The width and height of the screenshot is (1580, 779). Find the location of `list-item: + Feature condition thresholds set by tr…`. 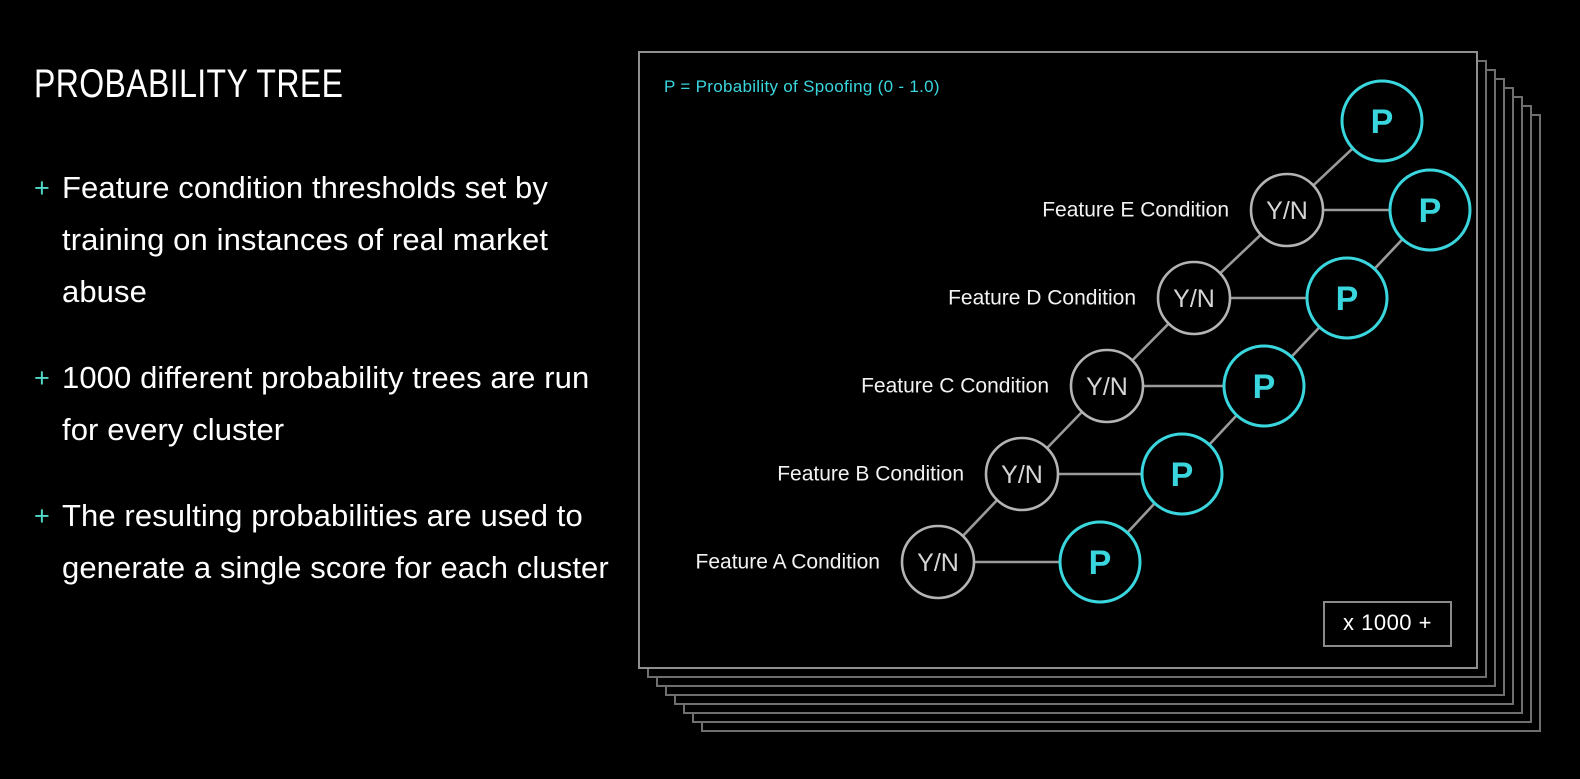

list-item: + Feature condition thresholds set by tr… is located at coordinates (324, 240).